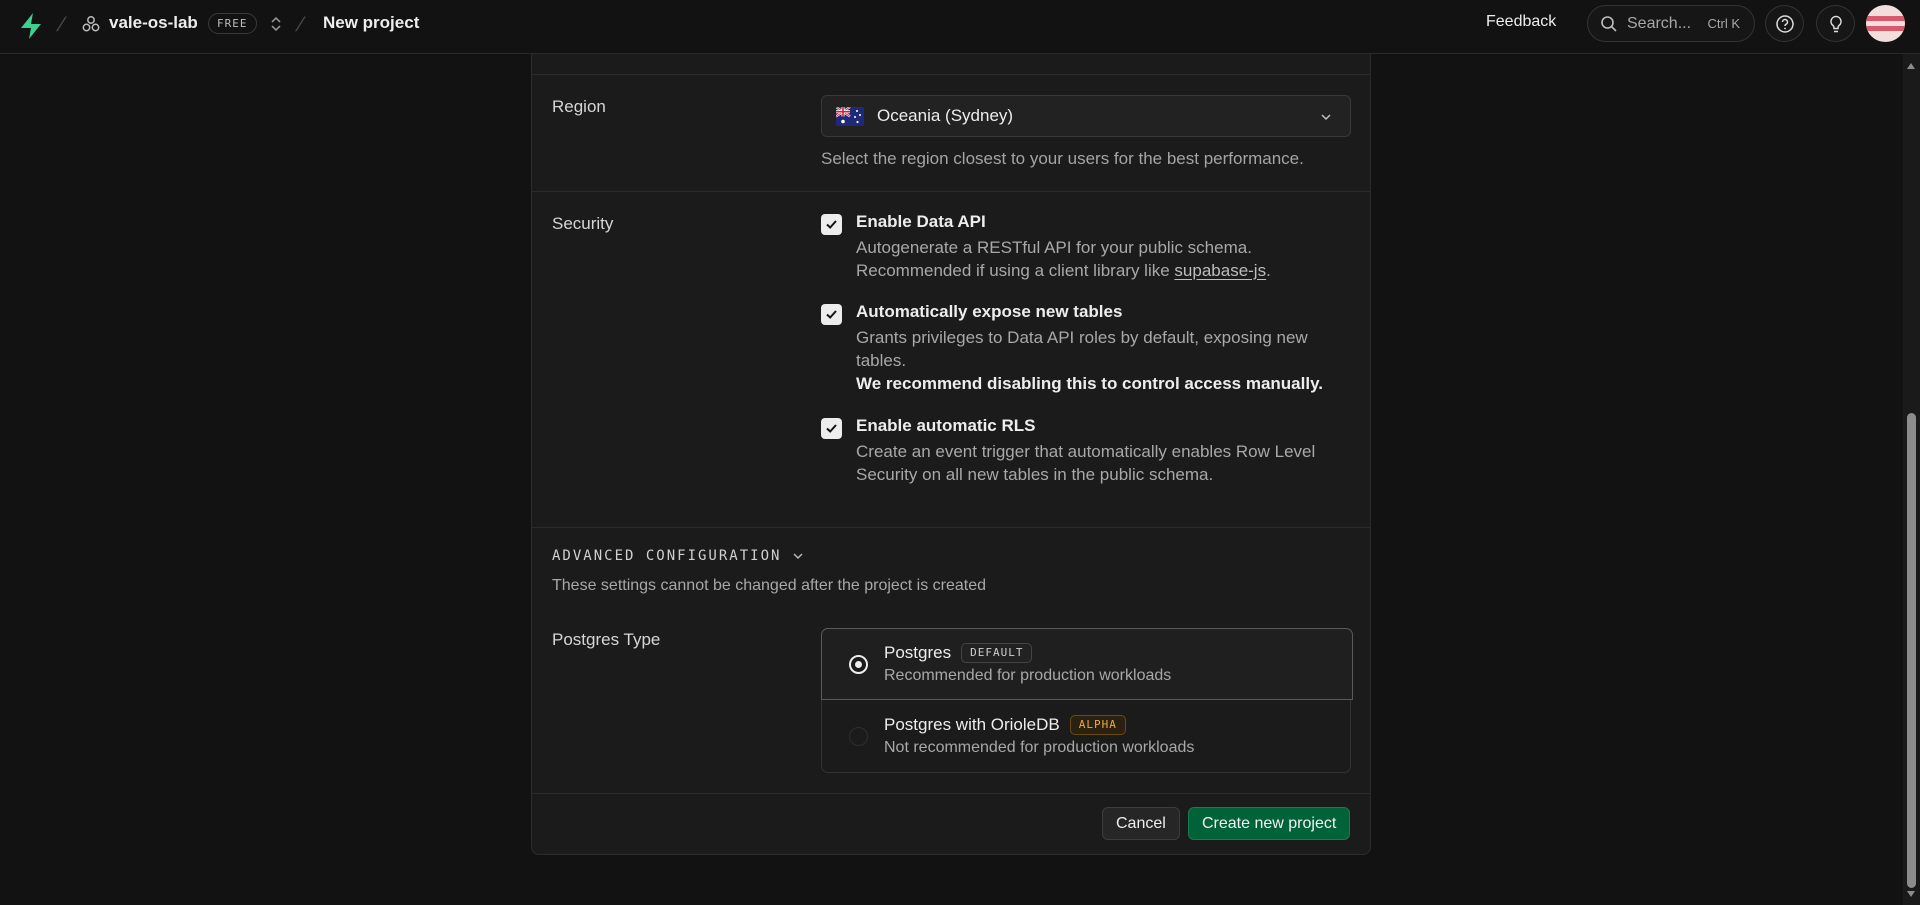 This screenshot has height=905, width=1920. I want to click on organization-icon, so click(91, 24).